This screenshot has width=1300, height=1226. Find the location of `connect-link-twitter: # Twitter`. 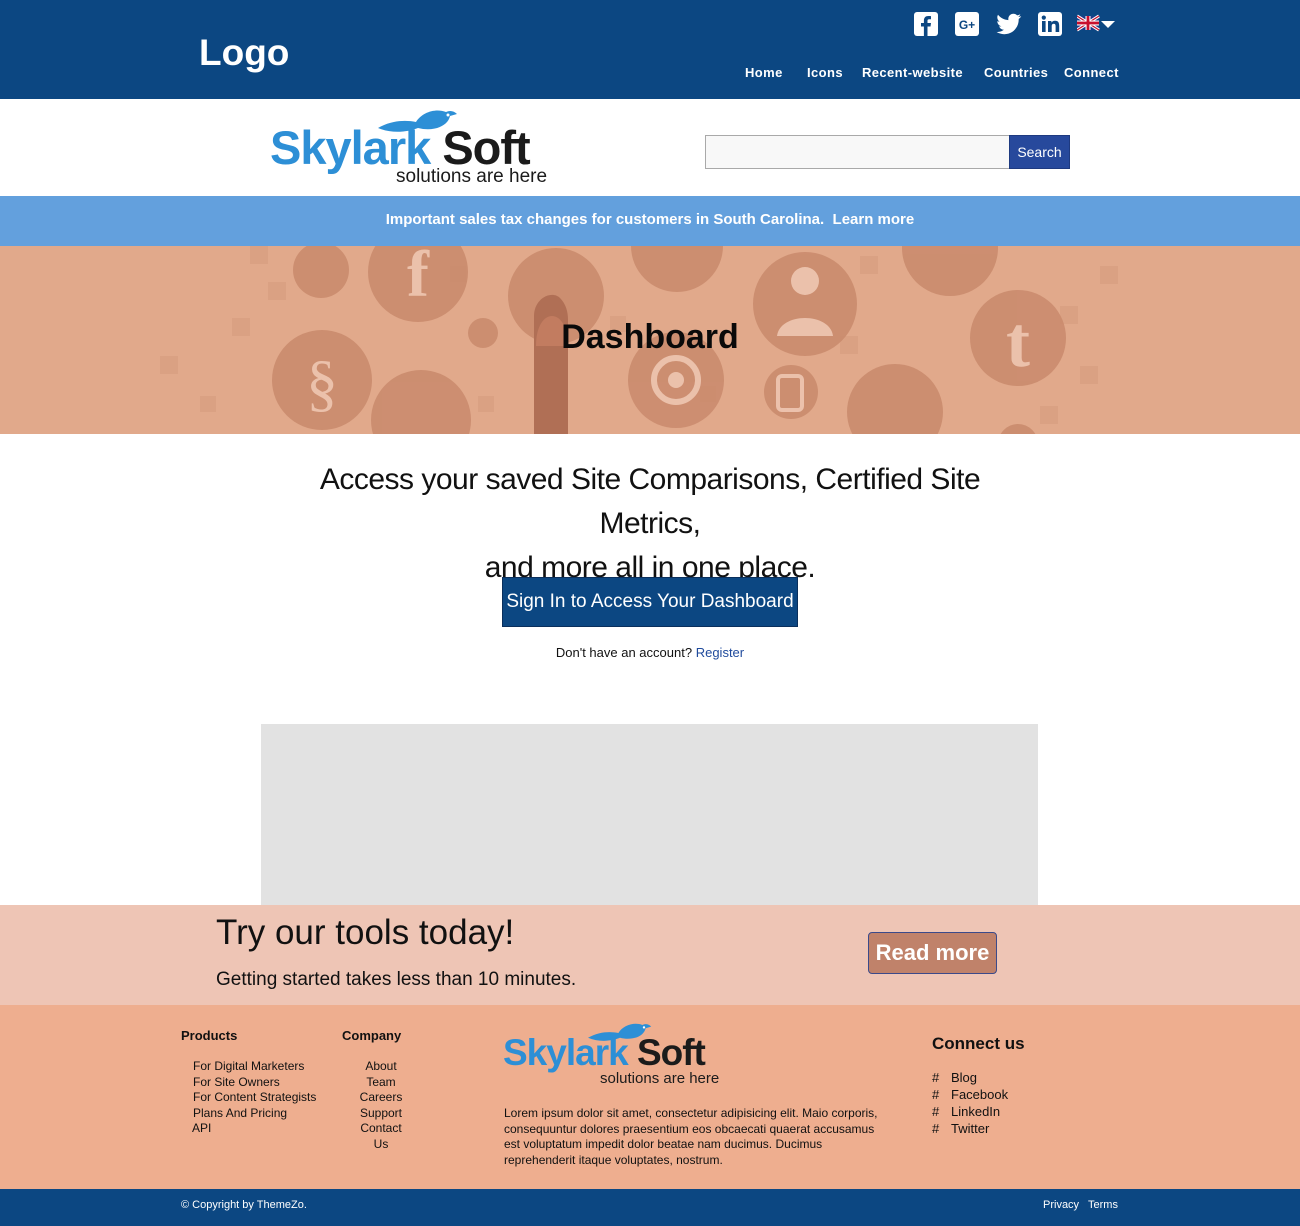

connect-link-twitter: # Twitter is located at coordinates (970, 1128).